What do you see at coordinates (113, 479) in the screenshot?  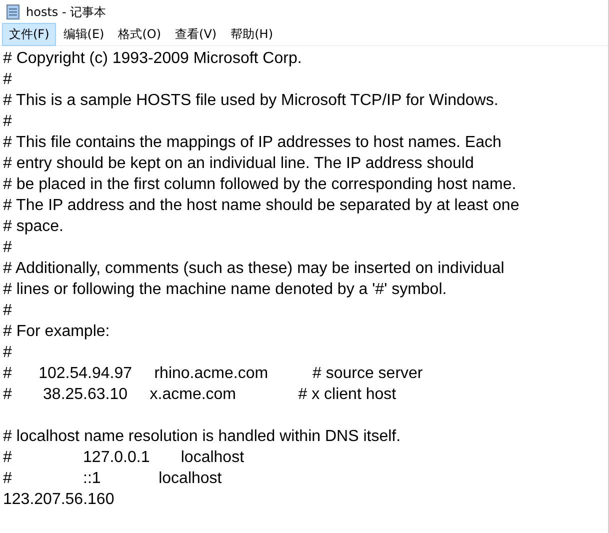 I see `text-line: # ::1 localhost` at bounding box center [113, 479].